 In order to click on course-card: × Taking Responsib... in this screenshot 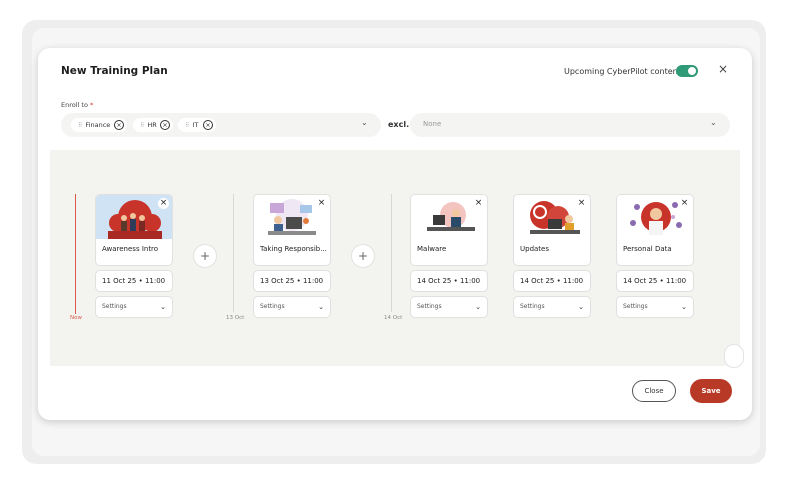, I will do `click(292, 230)`.